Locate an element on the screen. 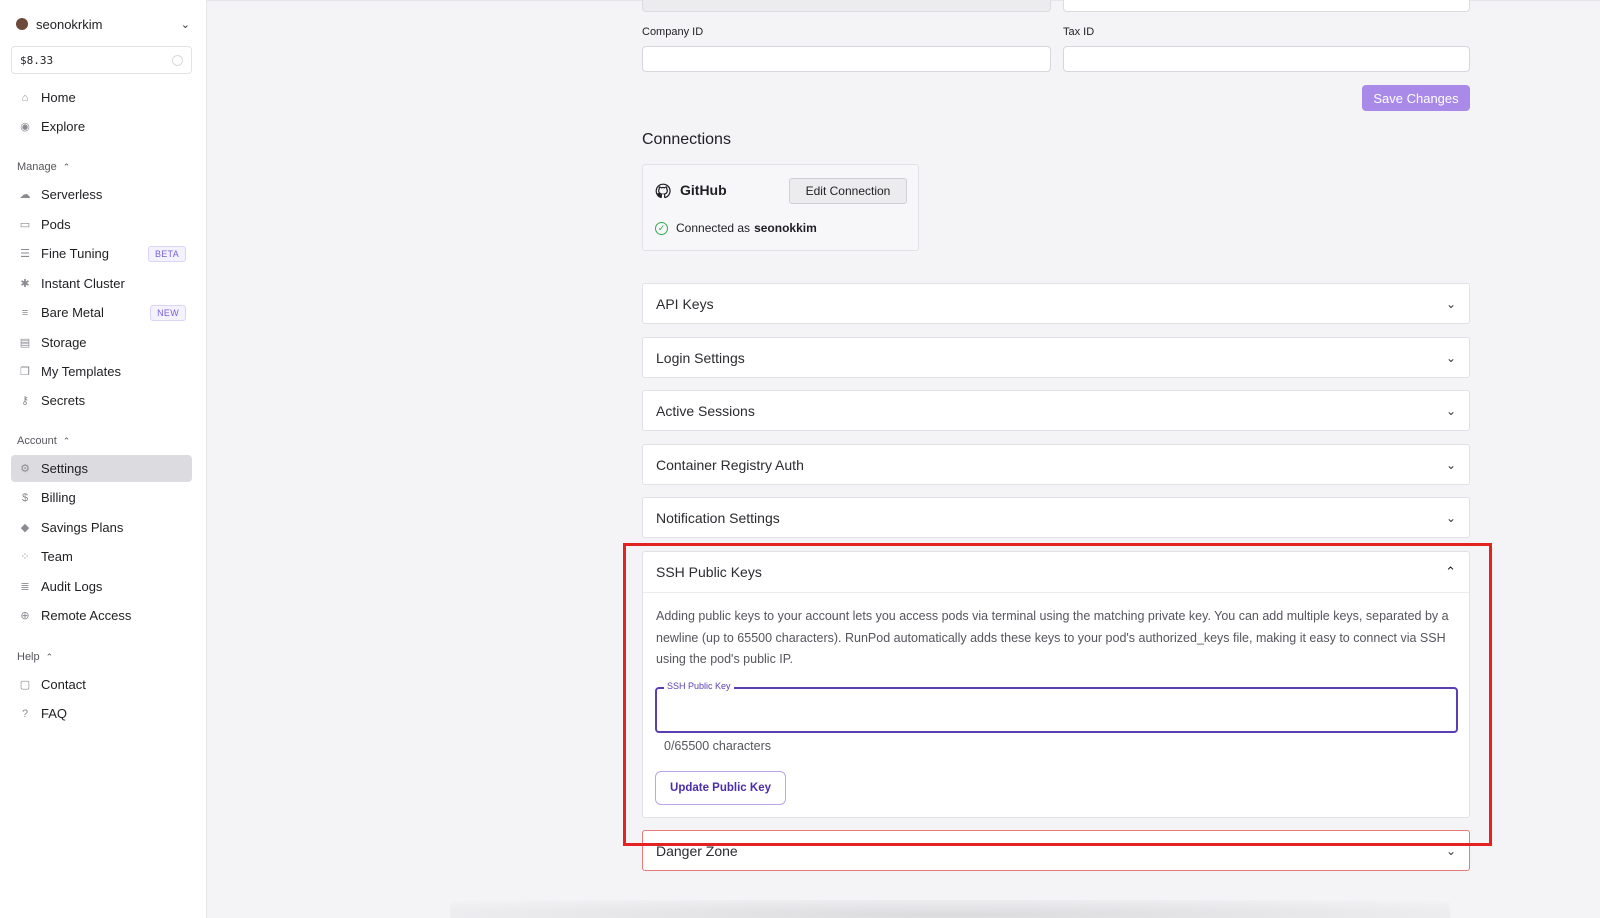 The height and width of the screenshot is (918, 1600). accordion-api-keys: API Keys ⌄ is located at coordinates (1056, 303).